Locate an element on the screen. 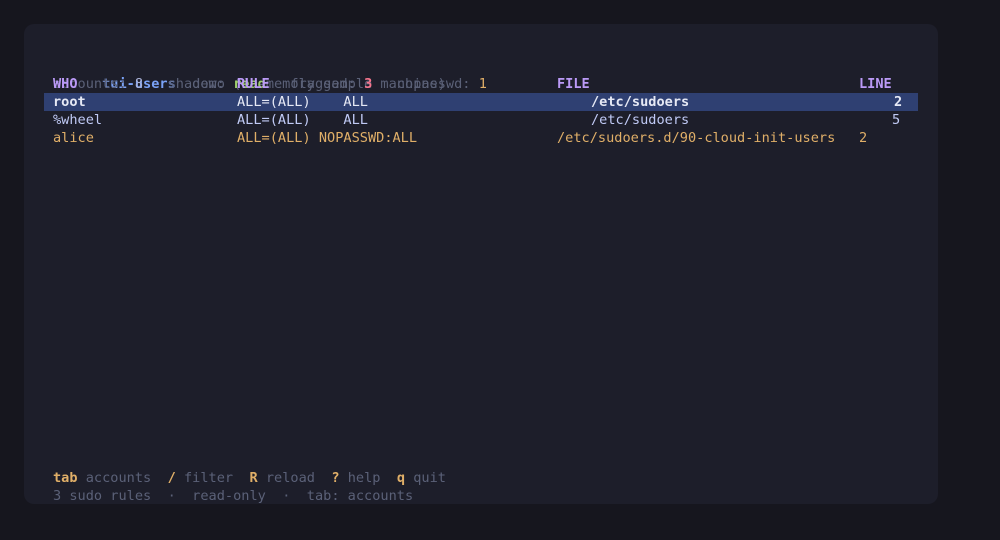  column-header-line: LINE is located at coordinates (875, 84).